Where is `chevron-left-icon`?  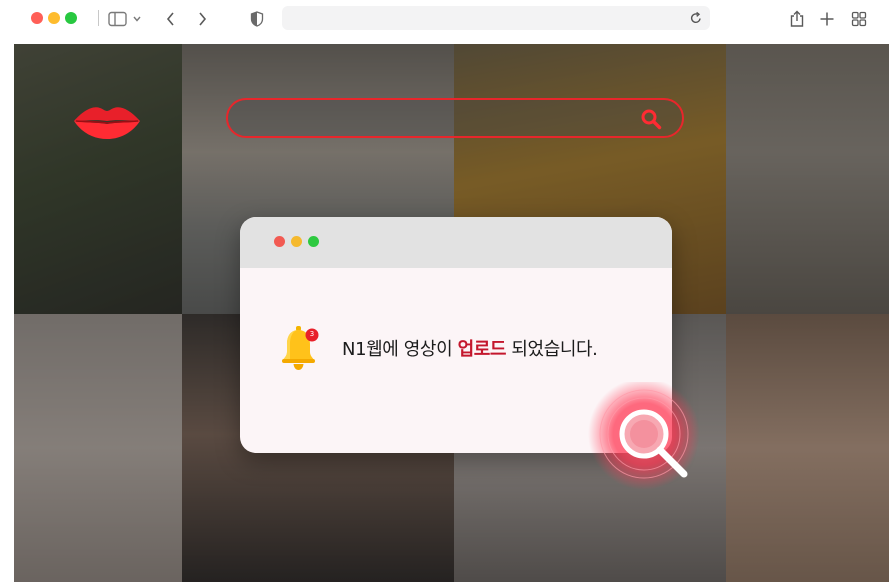
chevron-left-icon is located at coordinates (170, 19).